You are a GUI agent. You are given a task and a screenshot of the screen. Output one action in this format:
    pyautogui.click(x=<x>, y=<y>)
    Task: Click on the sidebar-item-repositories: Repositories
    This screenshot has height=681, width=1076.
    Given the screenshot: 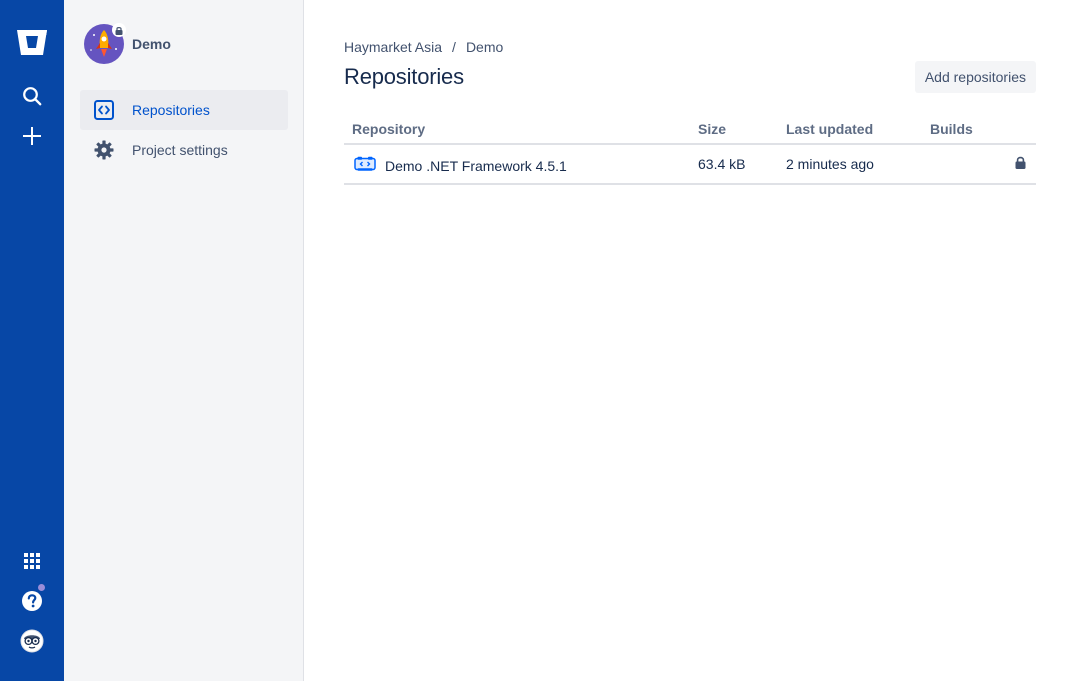 What is the action you would take?
    pyautogui.click(x=184, y=110)
    